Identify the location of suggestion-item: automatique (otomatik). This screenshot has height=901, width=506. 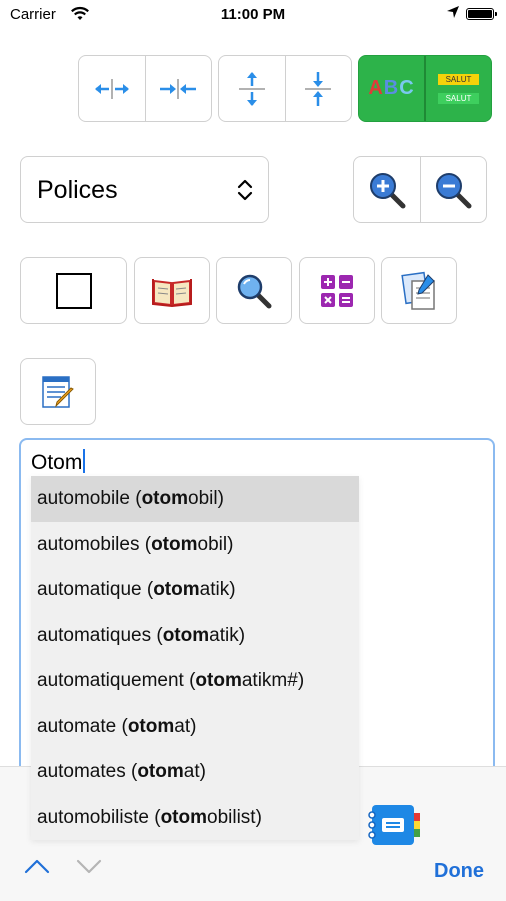
(195, 590).